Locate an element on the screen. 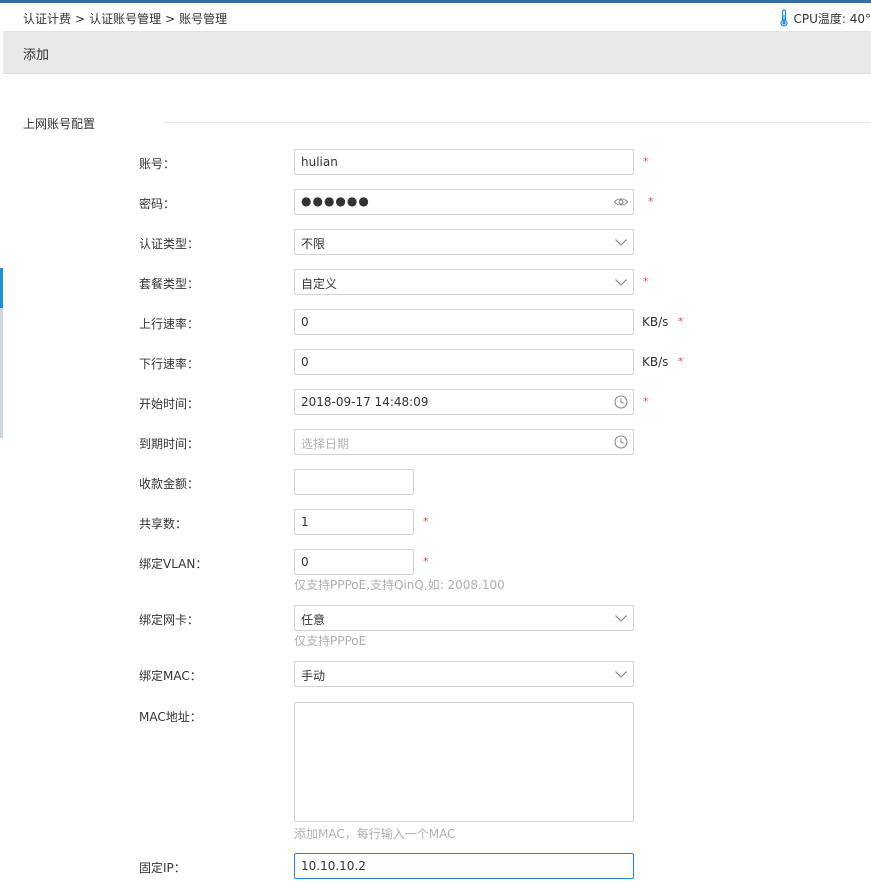 This screenshot has width=871, height=889. password-value: ●●●●●● is located at coordinates (335, 201).